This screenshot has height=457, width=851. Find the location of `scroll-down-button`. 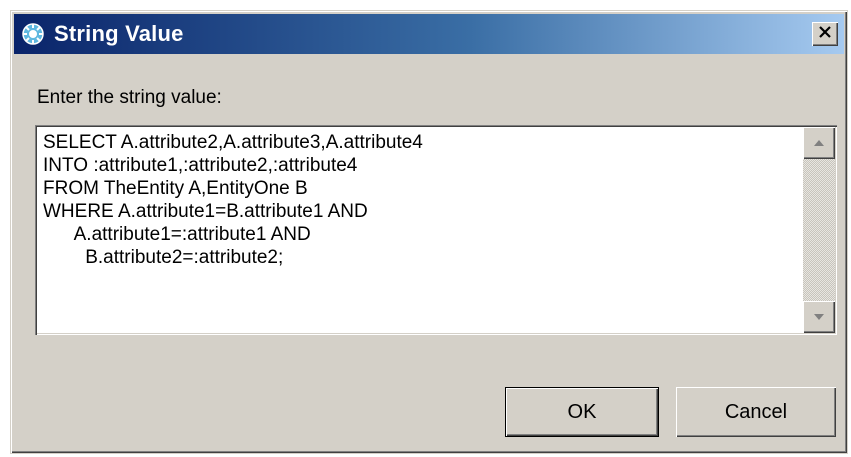

scroll-down-button is located at coordinates (819, 317).